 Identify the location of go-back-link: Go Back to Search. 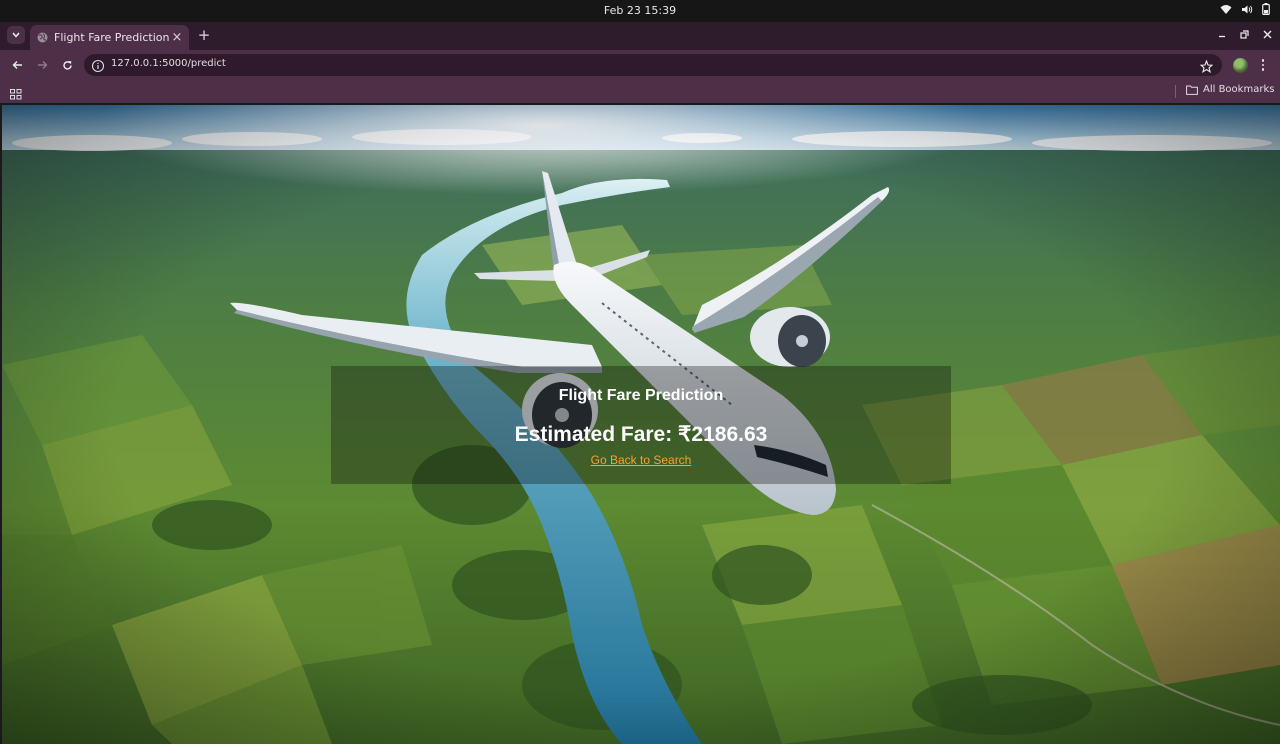
(641, 460).